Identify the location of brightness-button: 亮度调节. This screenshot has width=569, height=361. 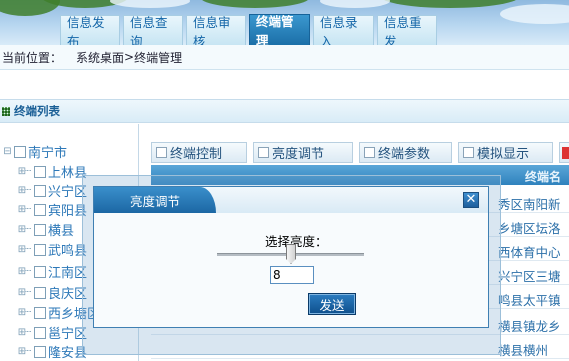
(303, 152).